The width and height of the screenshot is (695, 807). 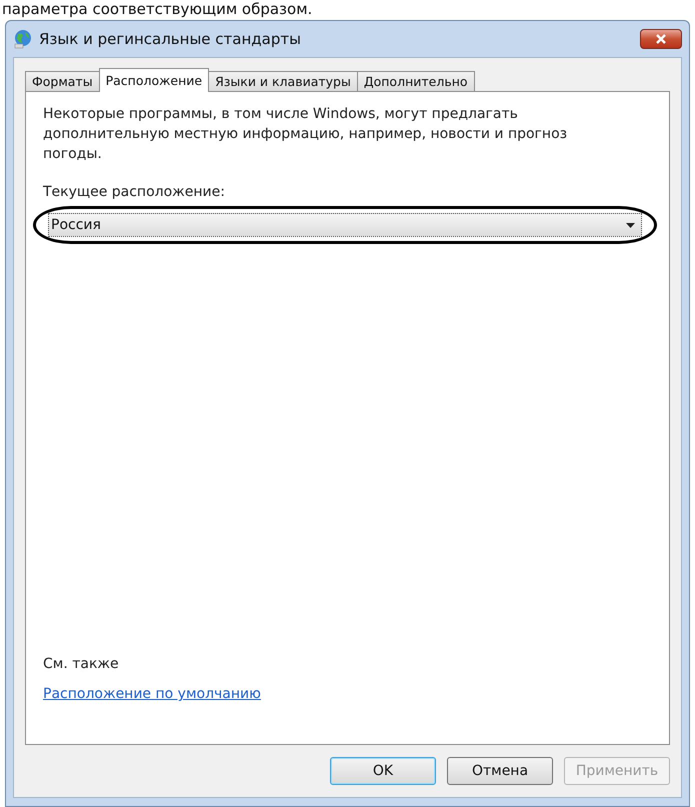 What do you see at coordinates (305, 134) in the screenshot?
I see `description-text: Некоторые программы, в том числе Windows, могут предлагать дополнительную местную информацию, например, новости и прогноз погоды.` at bounding box center [305, 134].